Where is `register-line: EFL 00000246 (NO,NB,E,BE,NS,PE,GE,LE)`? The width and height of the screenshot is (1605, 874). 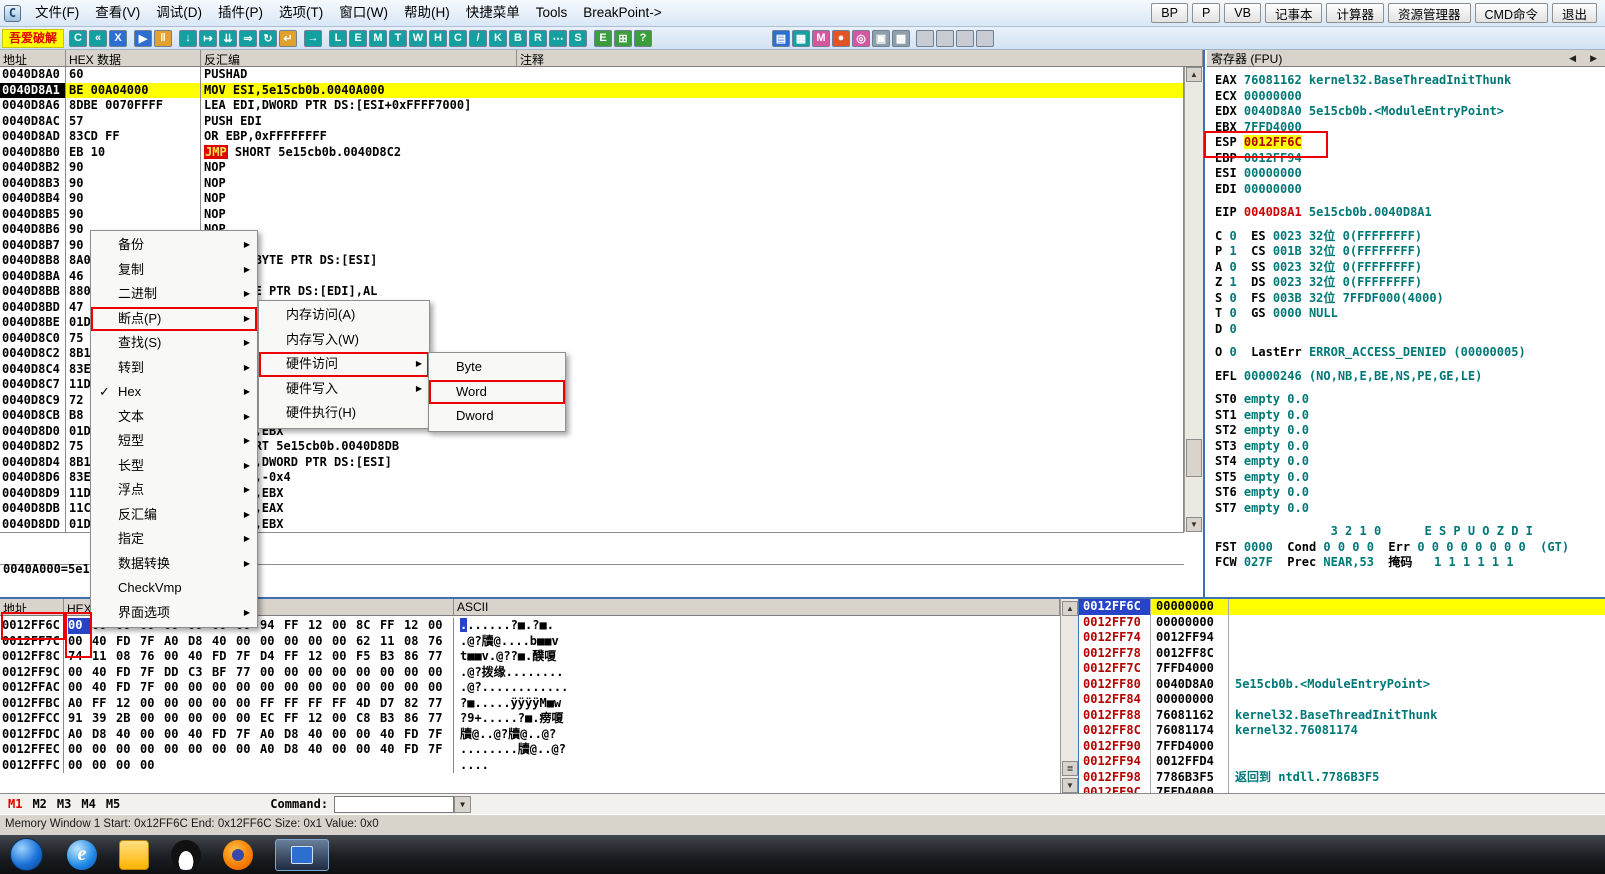
register-line: EFL 00000246 (NO,NB,E,BE,NS,PE,GE,LE) is located at coordinates (1410, 377).